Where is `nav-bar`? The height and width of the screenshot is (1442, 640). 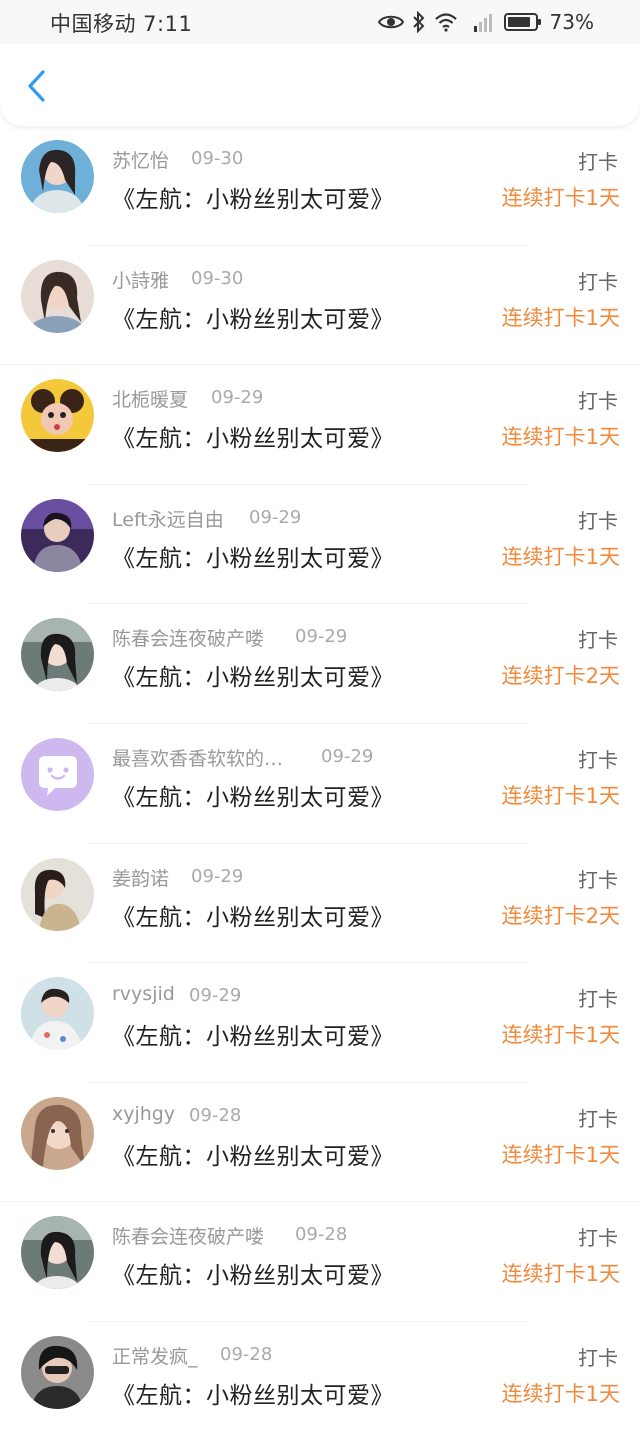 nav-bar is located at coordinates (320, 85).